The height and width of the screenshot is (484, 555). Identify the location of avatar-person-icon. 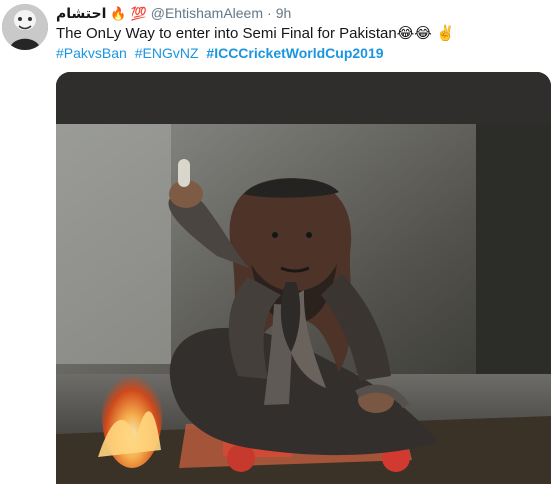
(25, 27).